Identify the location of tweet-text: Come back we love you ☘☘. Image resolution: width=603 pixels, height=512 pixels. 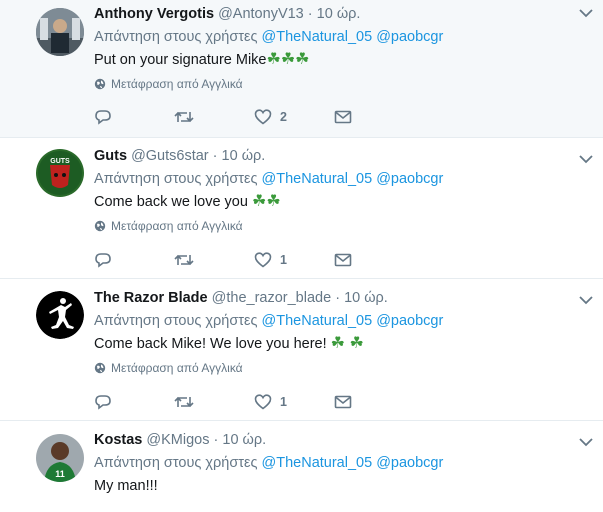
(338, 202).